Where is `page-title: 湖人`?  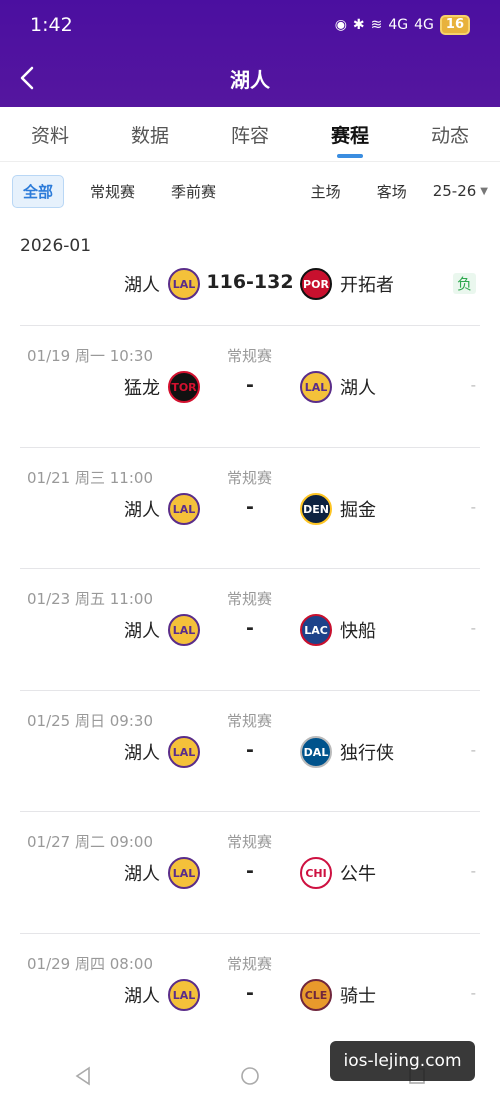
page-title: 湖人 is located at coordinates (250, 79).